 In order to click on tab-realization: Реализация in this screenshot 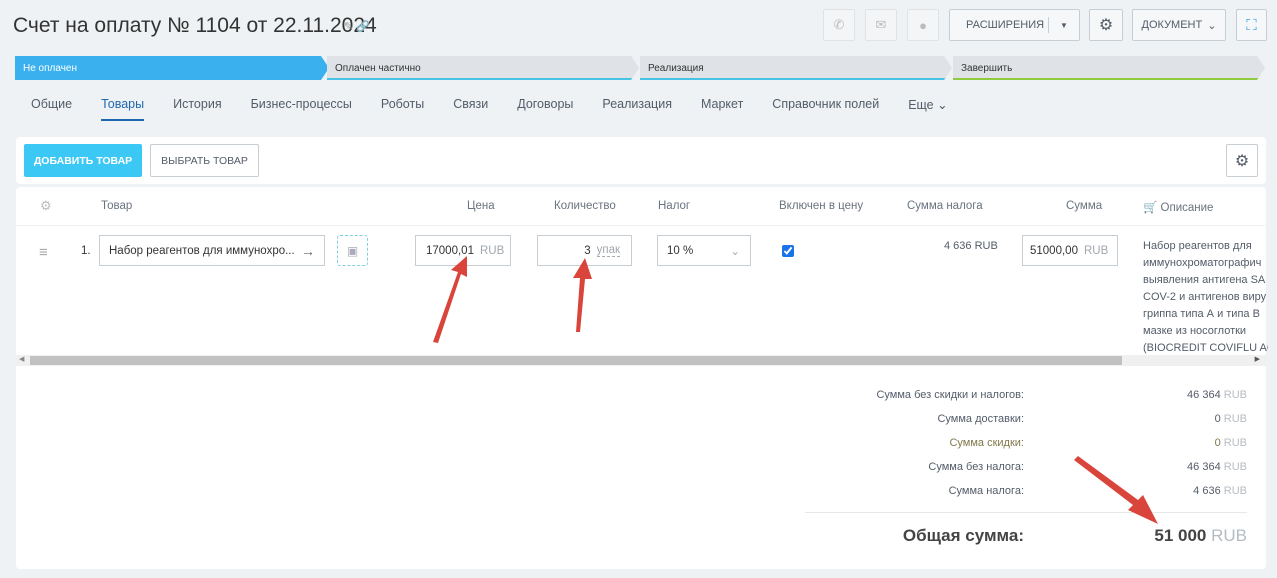, I will do `click(637, 109)`.